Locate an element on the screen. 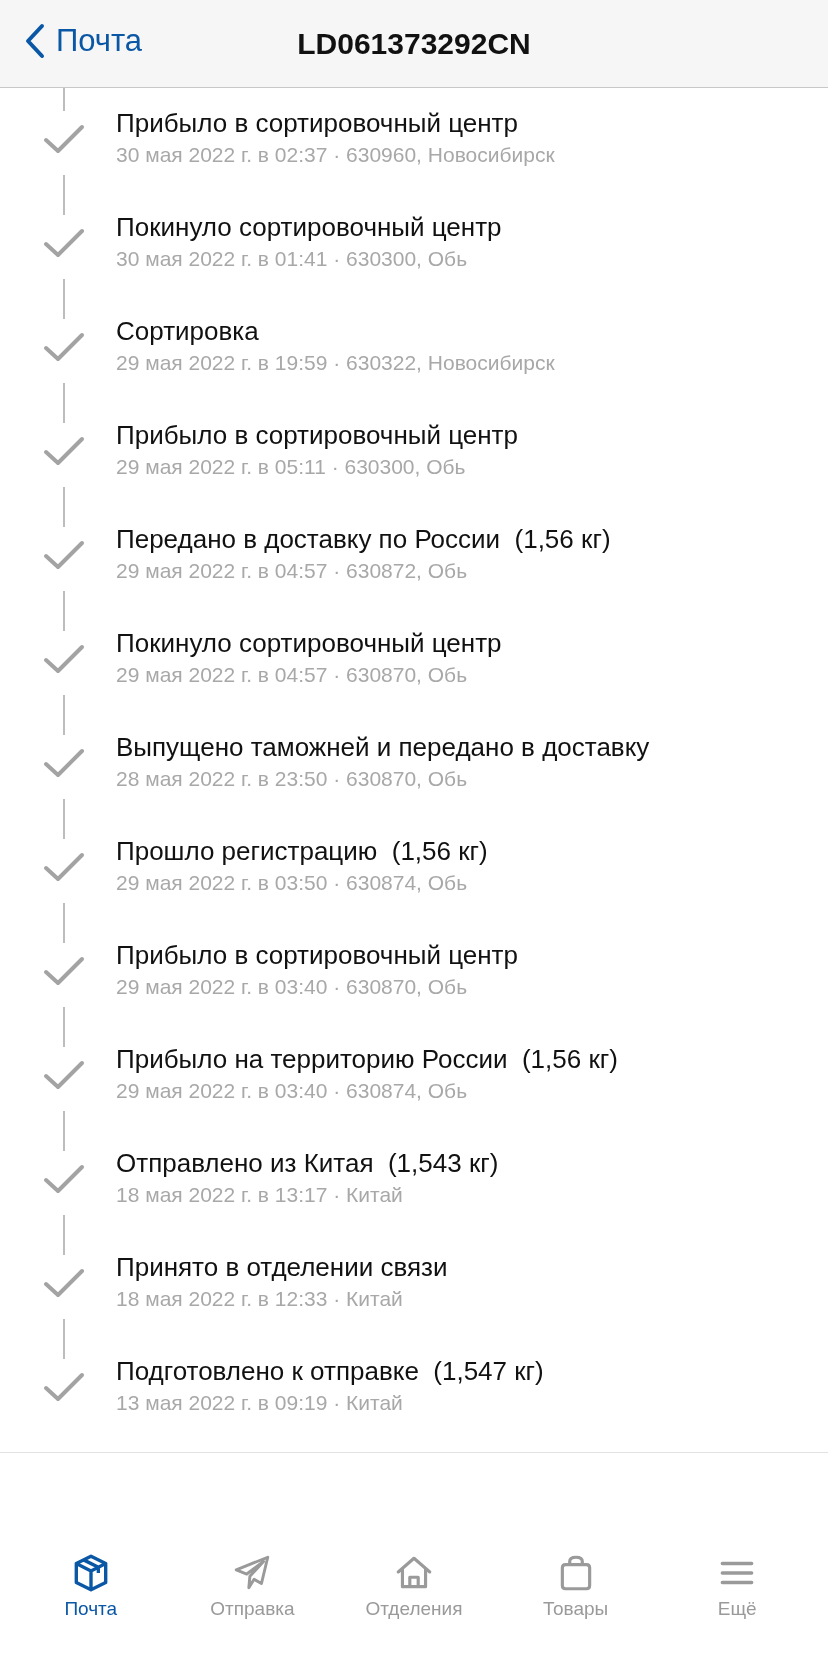 Image resolution: width=828 pixels, height=1666 pixels. event-title: Принято в отделении связи is located at coordinates (282, 1267).